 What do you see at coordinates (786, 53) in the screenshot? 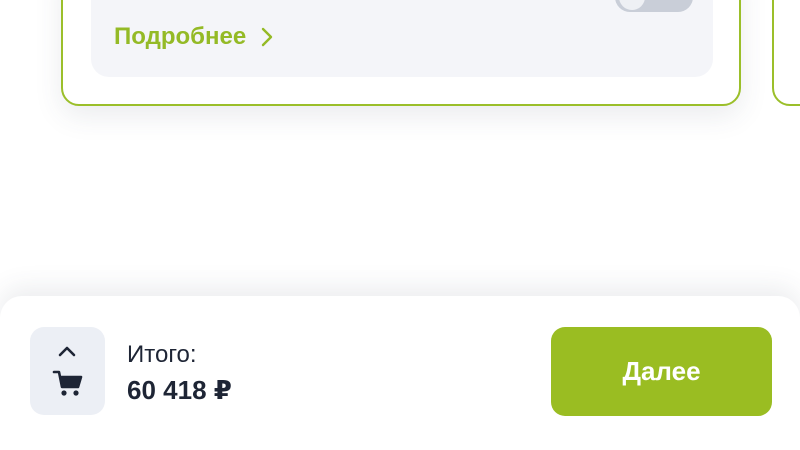
I see `next-option-card` at bounding box center [786, 53].